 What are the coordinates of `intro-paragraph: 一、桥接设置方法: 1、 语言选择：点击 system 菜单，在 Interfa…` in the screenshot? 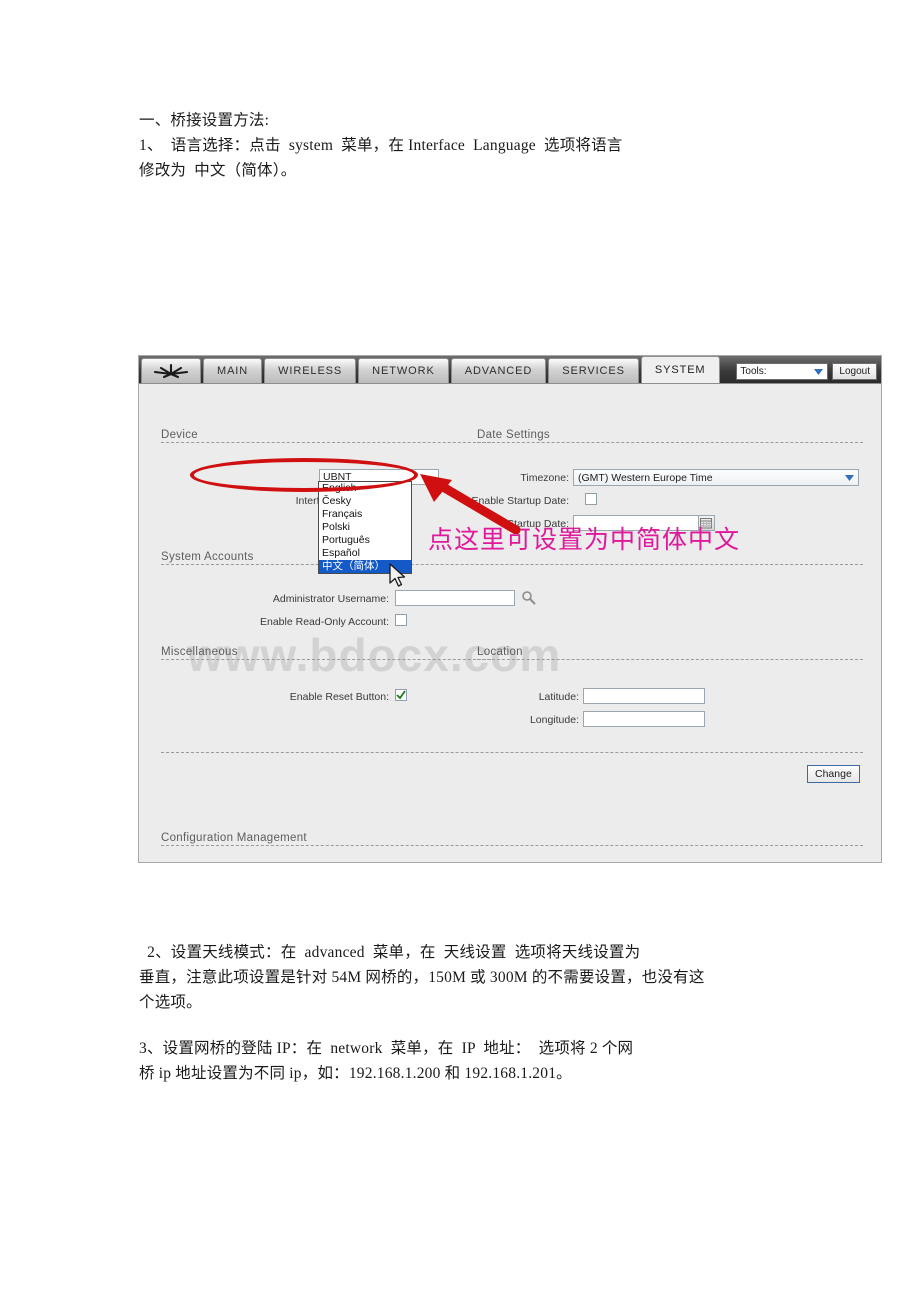 It's located at (381, 145).